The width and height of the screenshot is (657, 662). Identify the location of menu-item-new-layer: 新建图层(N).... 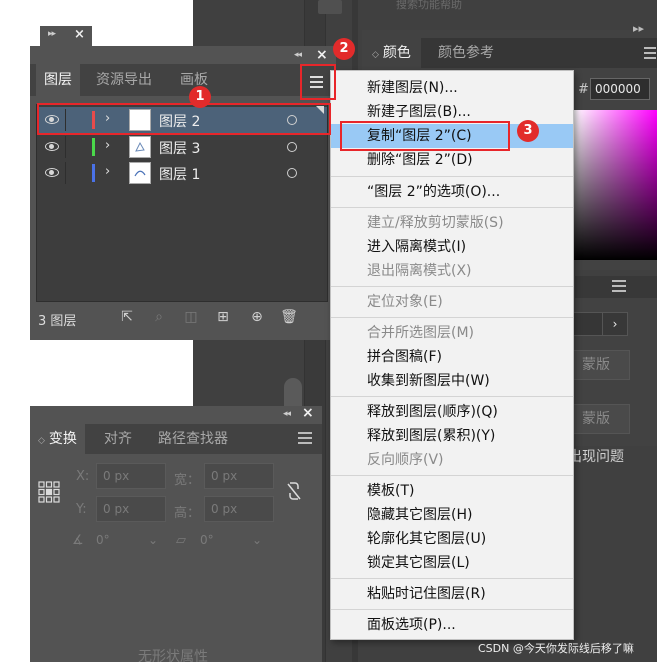
(452, 88).